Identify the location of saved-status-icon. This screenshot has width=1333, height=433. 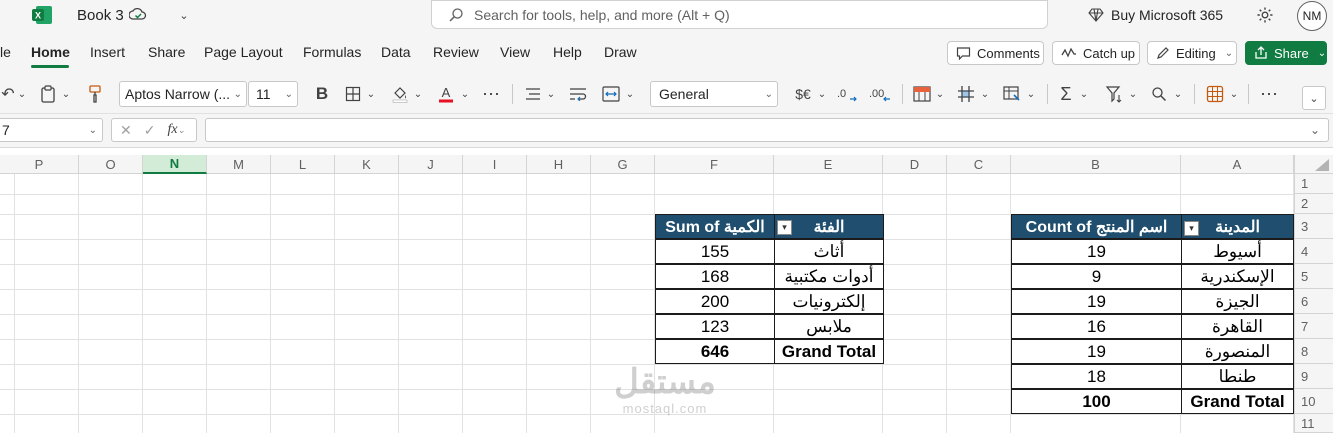
(138, 15).